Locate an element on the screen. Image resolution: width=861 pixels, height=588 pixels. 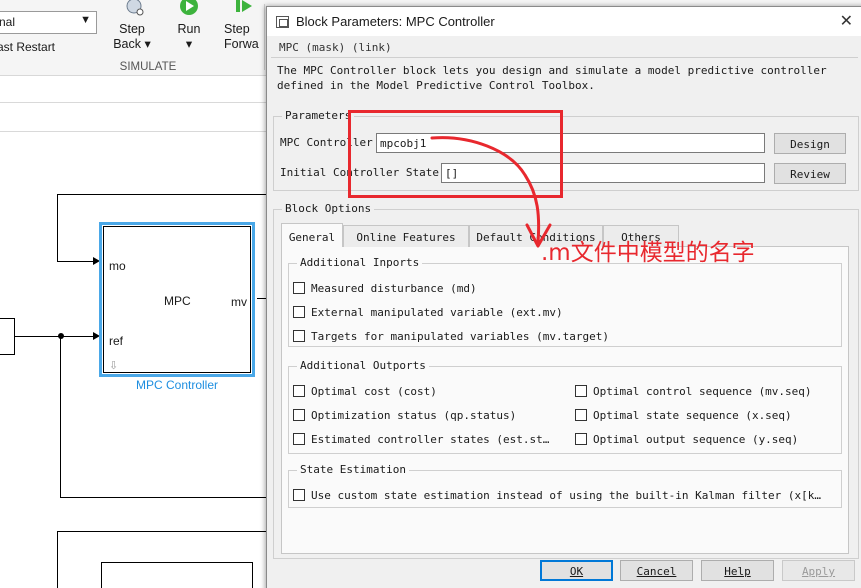
annotation-arrow is located at coordinates (491, 192).